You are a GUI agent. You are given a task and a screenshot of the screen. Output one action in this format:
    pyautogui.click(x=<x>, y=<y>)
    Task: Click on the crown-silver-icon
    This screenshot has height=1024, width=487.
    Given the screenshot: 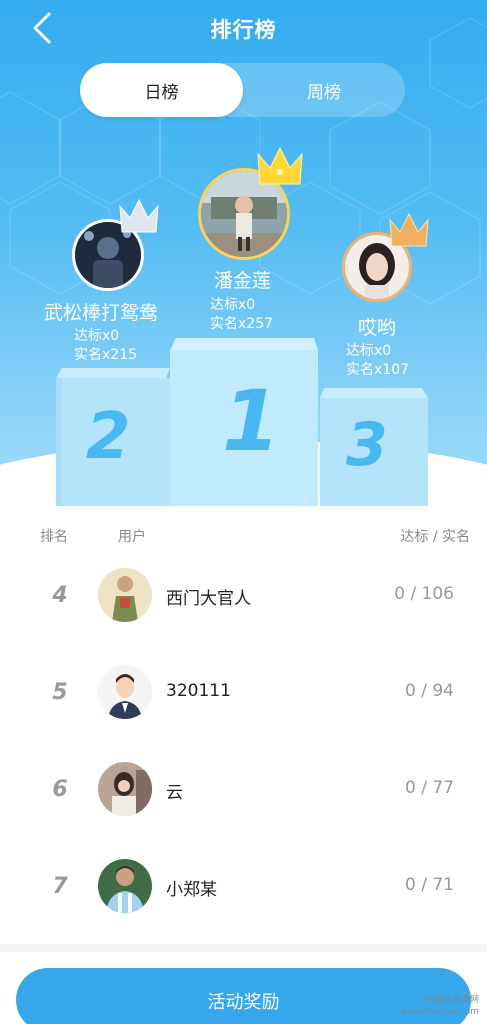 What is the action you would take?
    pyautogui.click(x=139, y=215)
    